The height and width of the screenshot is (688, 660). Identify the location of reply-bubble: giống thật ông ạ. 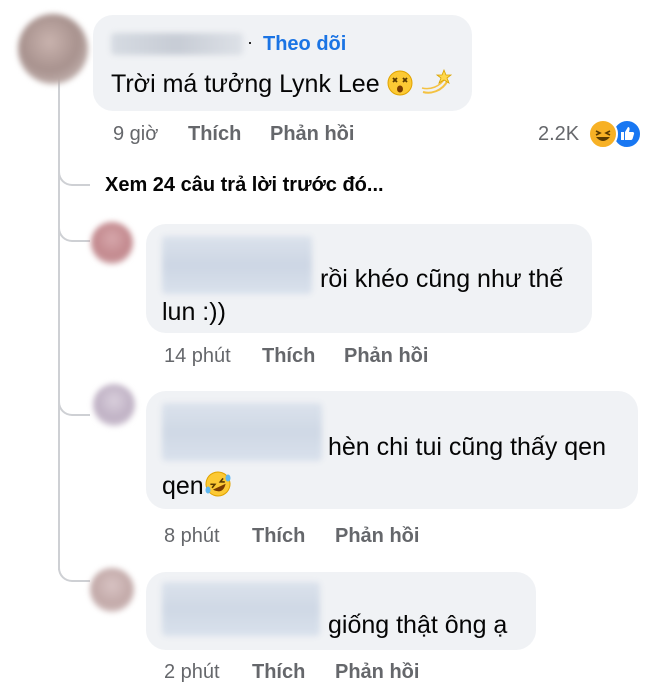
(341, 611).